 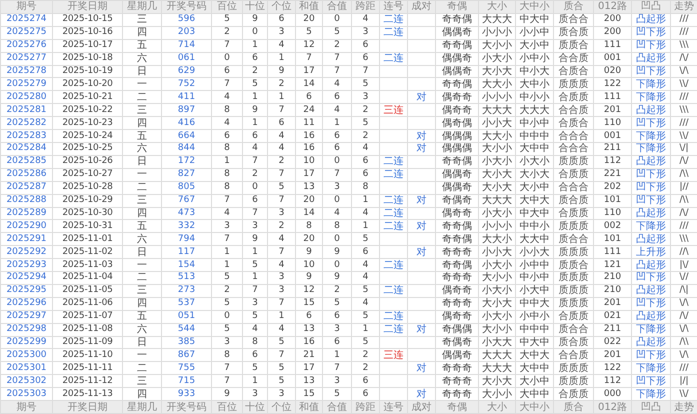 What do you see at coordinates (26, 265) in the screenshot?
I see `issue-link: 2025293` at bounding box center [26, 265].